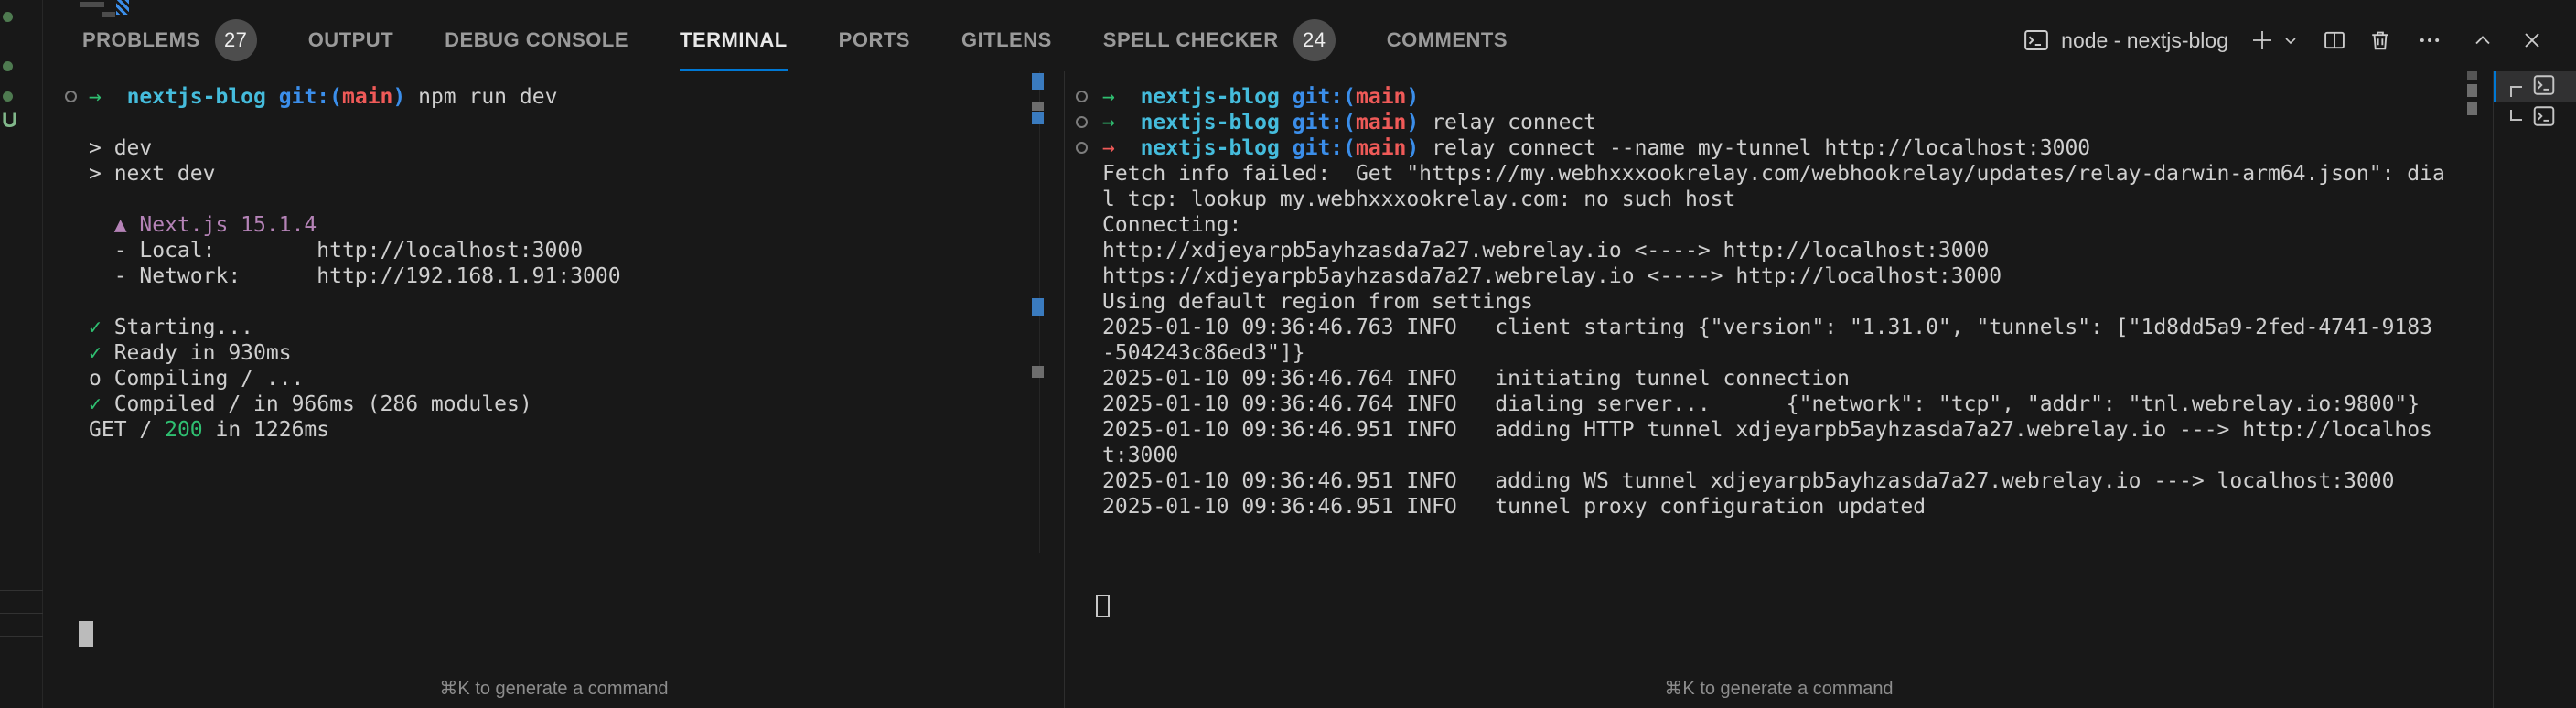  Describe the element at coordinates (1006, 39) in the screenshot. I see `tab-label: GITLENS` at that location.